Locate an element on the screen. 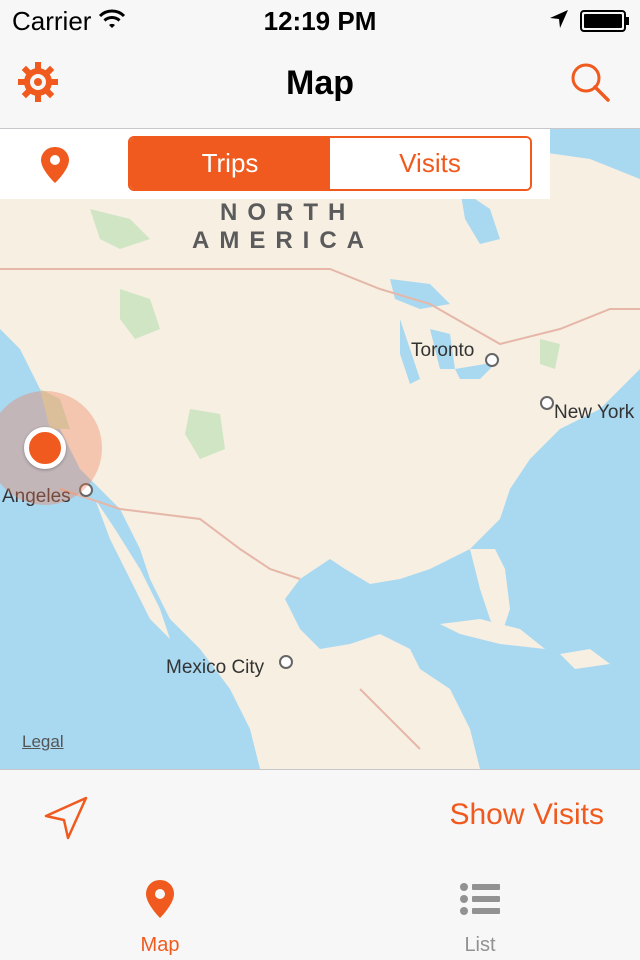  city-label-new-york: New York is located at coordinates (594, 412).